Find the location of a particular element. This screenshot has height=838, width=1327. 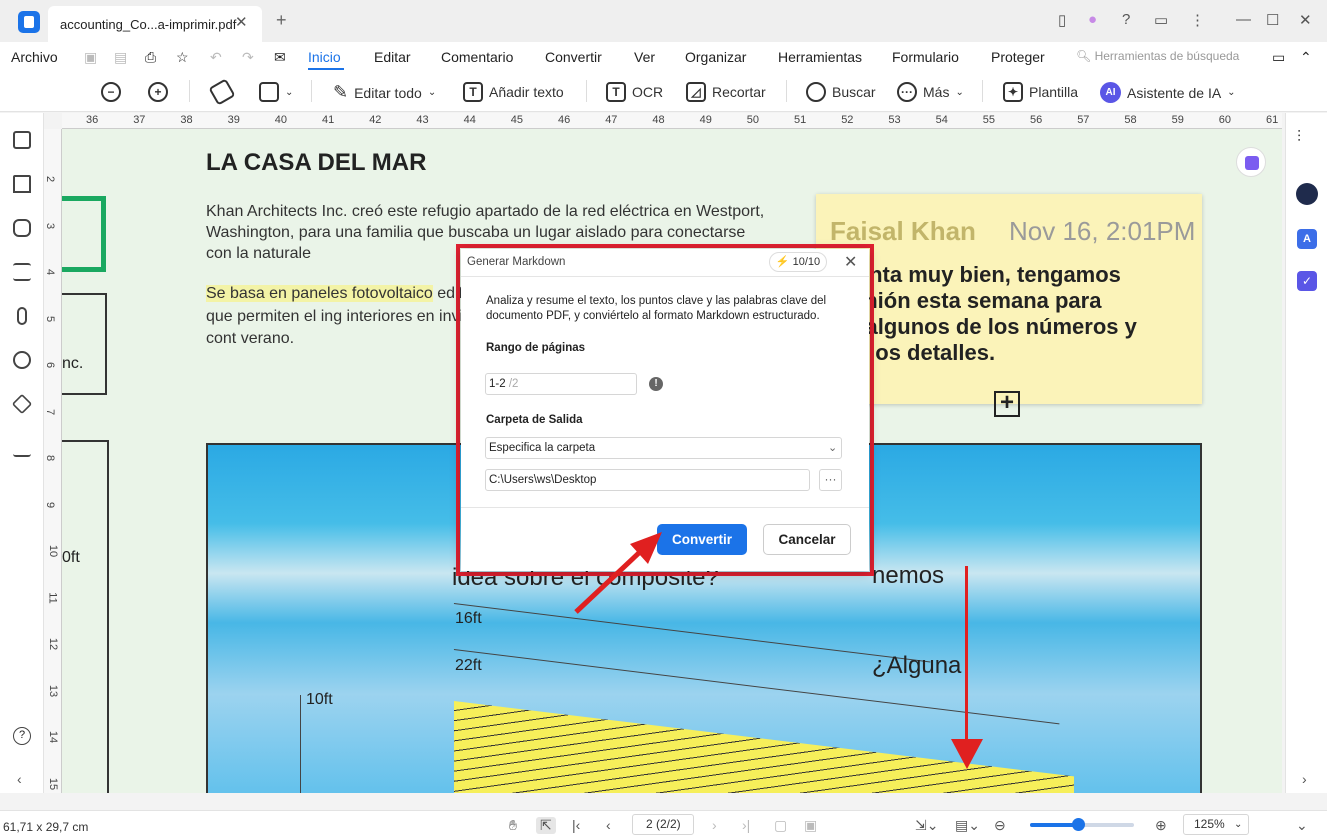

zoom-out-small-icon: ⊖ is located at coordinates (1000, 825).